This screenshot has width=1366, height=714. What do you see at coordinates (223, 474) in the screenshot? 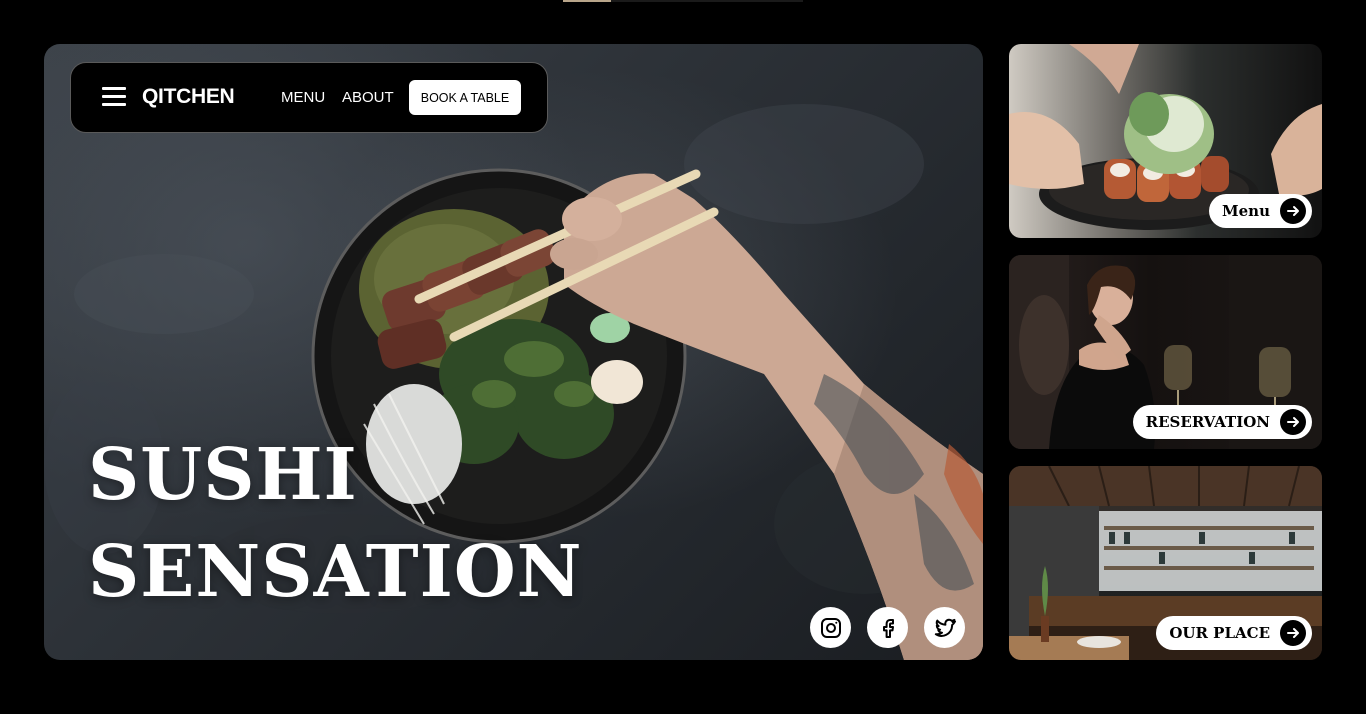
I see `hero-title-line-1: SUSHI` at bounding box center [223, 474].